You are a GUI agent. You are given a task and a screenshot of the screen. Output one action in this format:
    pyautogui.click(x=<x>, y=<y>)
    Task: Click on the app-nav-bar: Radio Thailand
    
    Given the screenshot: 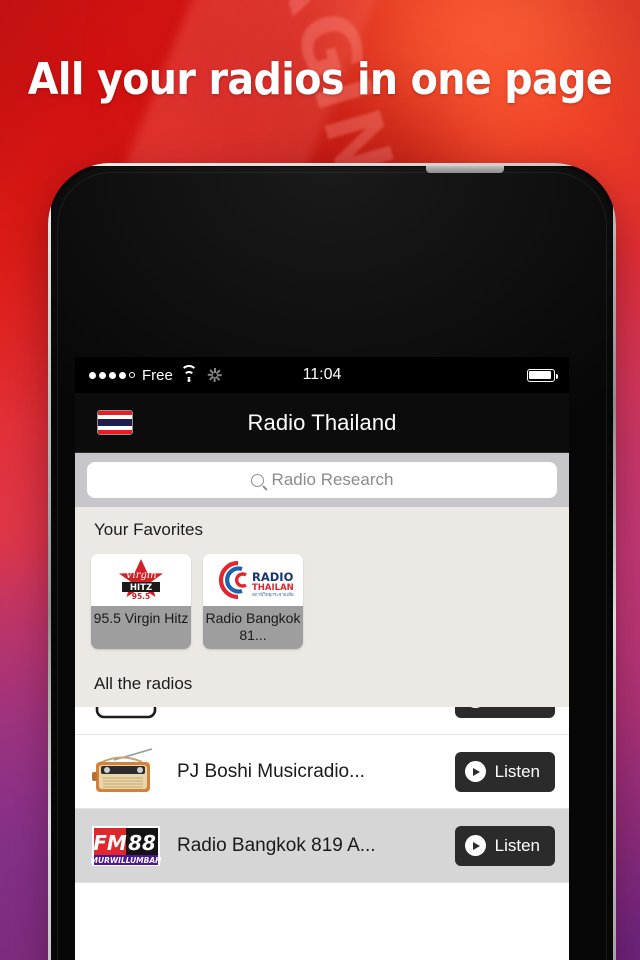 What is the action you would take?
    pyautogui.click(x=322, y=423)
    